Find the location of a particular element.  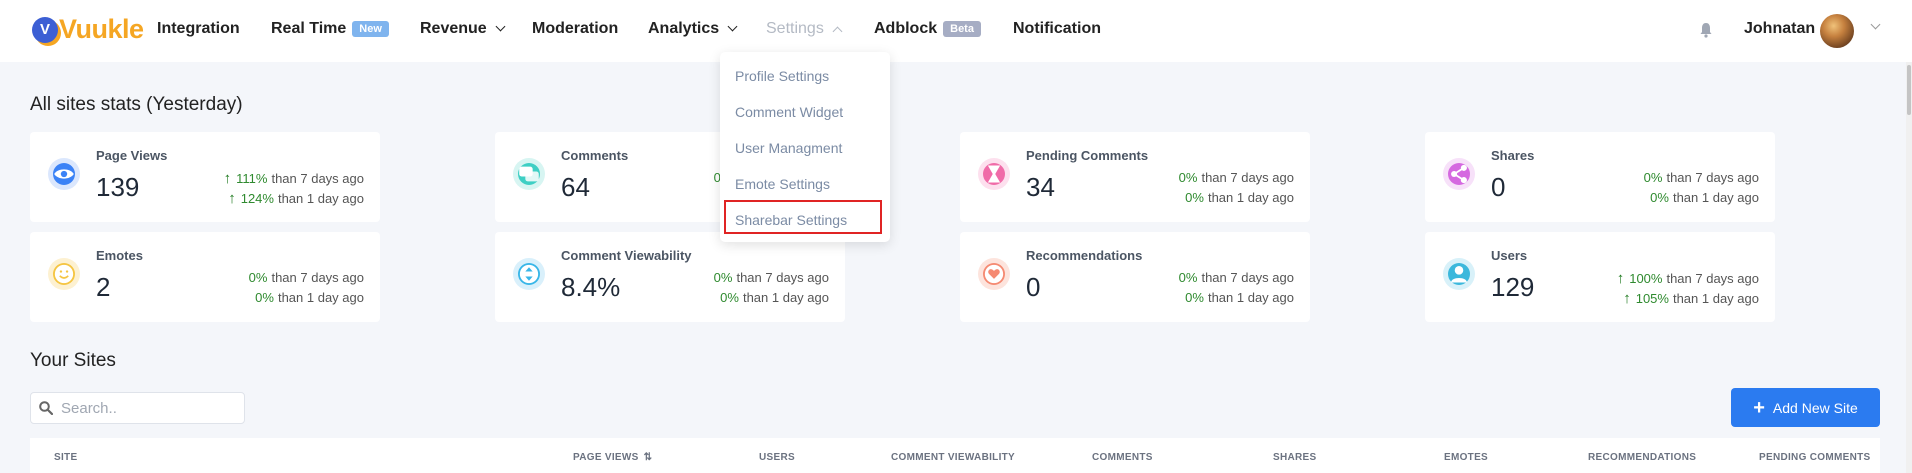

vuukle-logo: V Vuukle is located at coordinates (88, 29).